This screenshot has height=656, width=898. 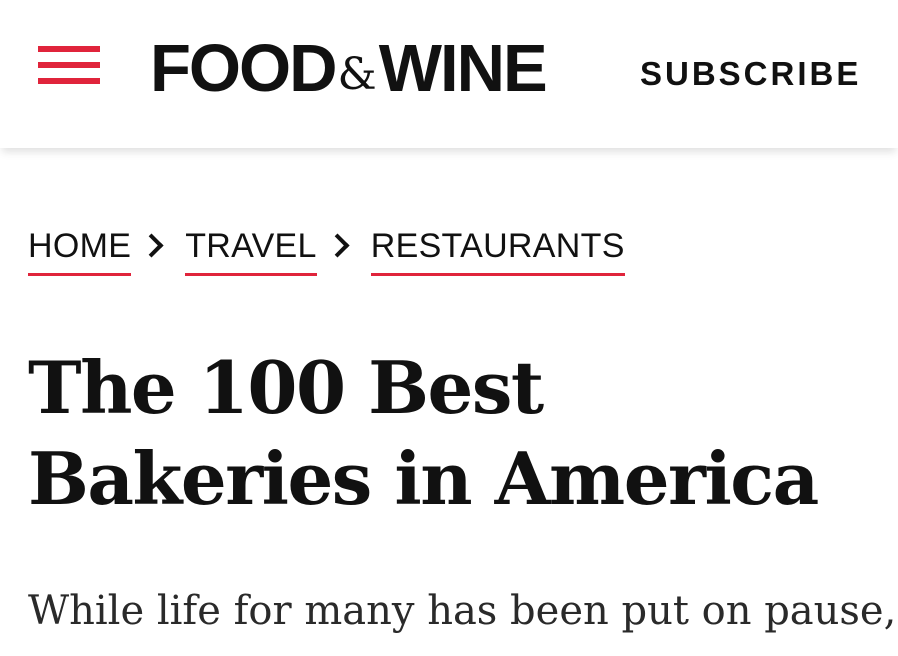 What do you see at coordinates (750, 74) in the screenshot?
I see `subscribe-link: SUBSCRIBE` at bounding box center [750, 74].